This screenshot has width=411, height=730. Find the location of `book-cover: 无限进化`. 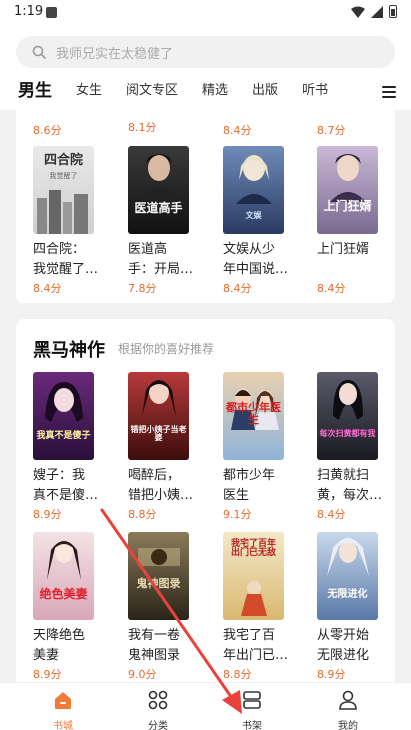

book-cover: 无限进化 is located at coordinates (347, 576).